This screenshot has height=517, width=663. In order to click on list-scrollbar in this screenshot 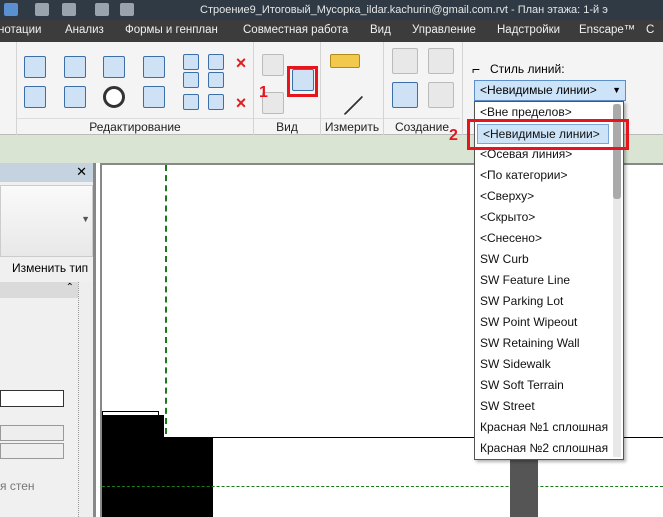, I will do `click(617, 280)`.